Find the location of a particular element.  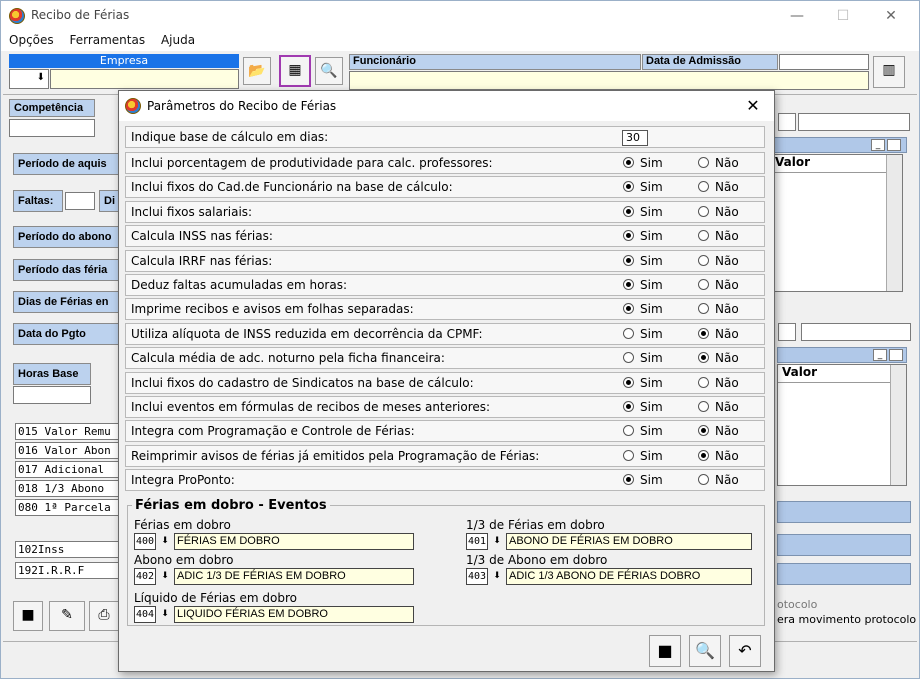

abono-dobro-name: ADIC 1/3 DE FÉRIAS EM DOBRO is located at coordinates (294, 576).